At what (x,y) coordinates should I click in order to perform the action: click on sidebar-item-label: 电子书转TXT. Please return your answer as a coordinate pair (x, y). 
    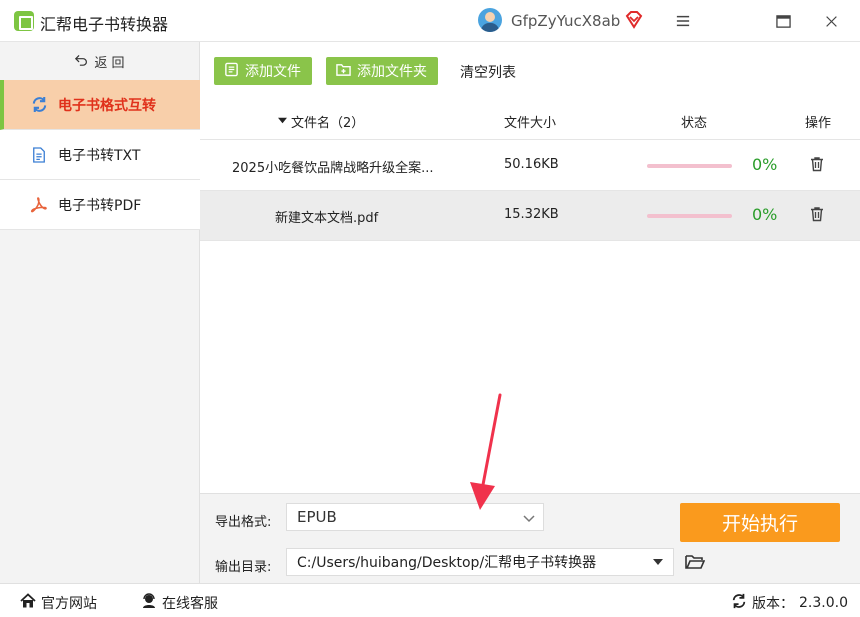
    Looking at the image, I should click on (99, 155).